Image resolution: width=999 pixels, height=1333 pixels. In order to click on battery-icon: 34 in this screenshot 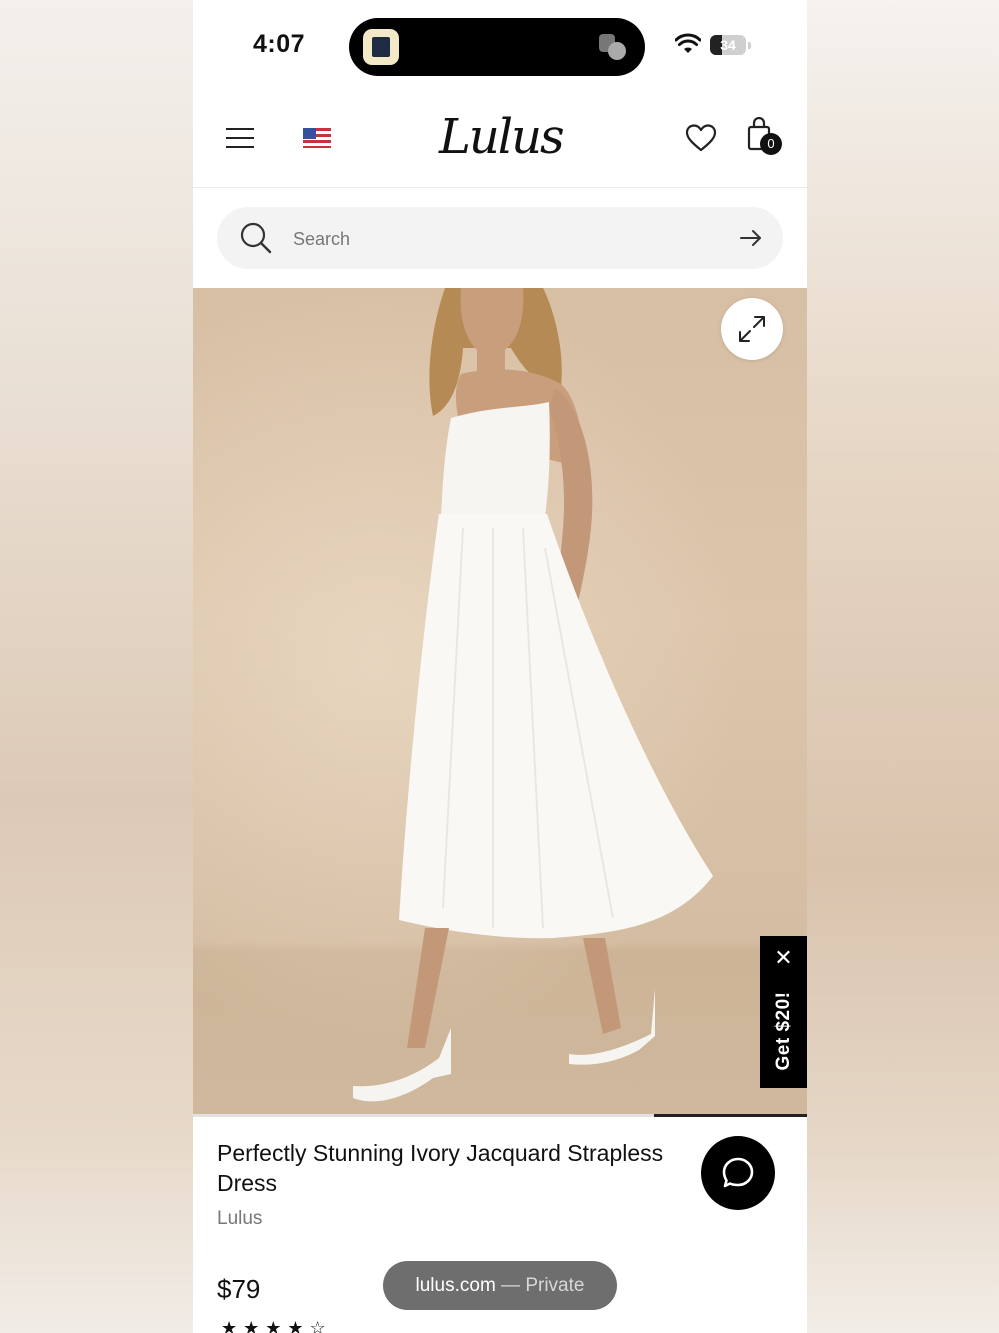, I will do `click(728, 45)`.